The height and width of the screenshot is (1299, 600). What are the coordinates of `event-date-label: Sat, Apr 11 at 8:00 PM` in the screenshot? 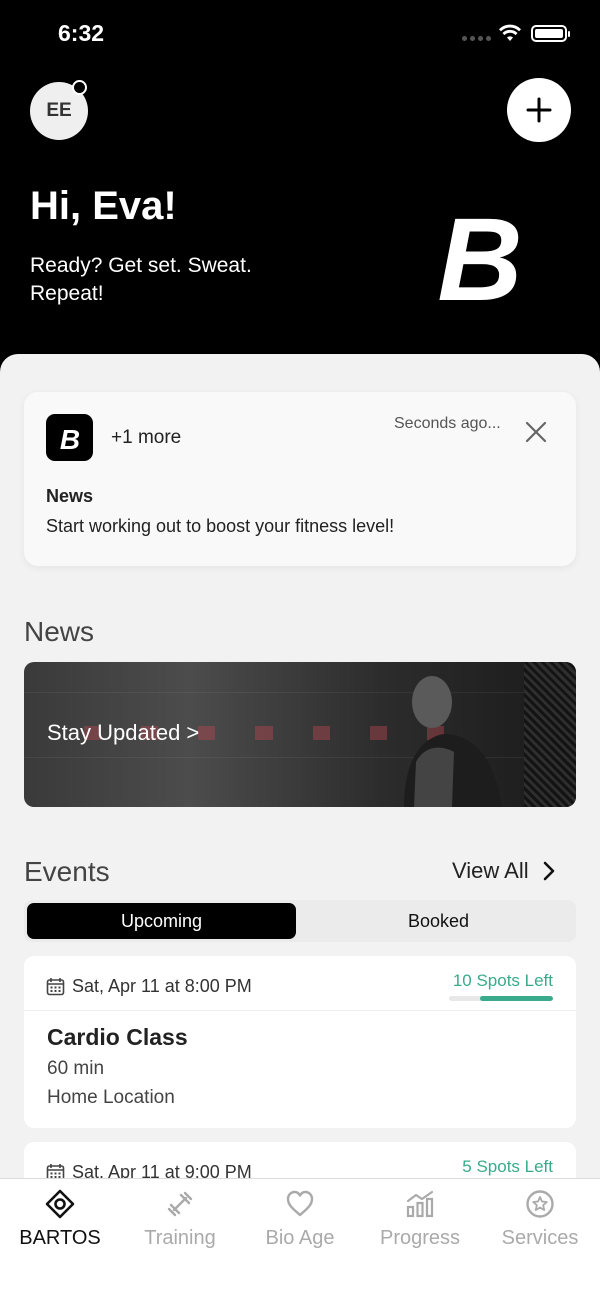 It's located at (162, 986).